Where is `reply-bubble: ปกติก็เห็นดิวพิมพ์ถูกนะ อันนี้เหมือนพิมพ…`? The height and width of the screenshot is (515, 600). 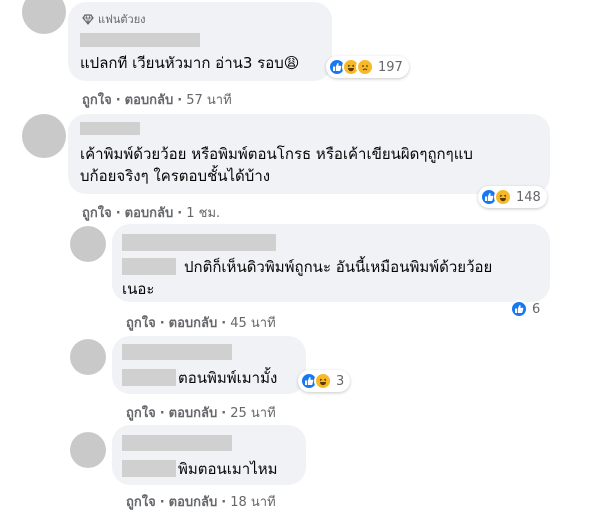
reply-bubble: ปกติก็เห็นดิวพิมพ์ถูกนะ อันนี้เหมือนพิมพ… is located at coordinates (331, 263).